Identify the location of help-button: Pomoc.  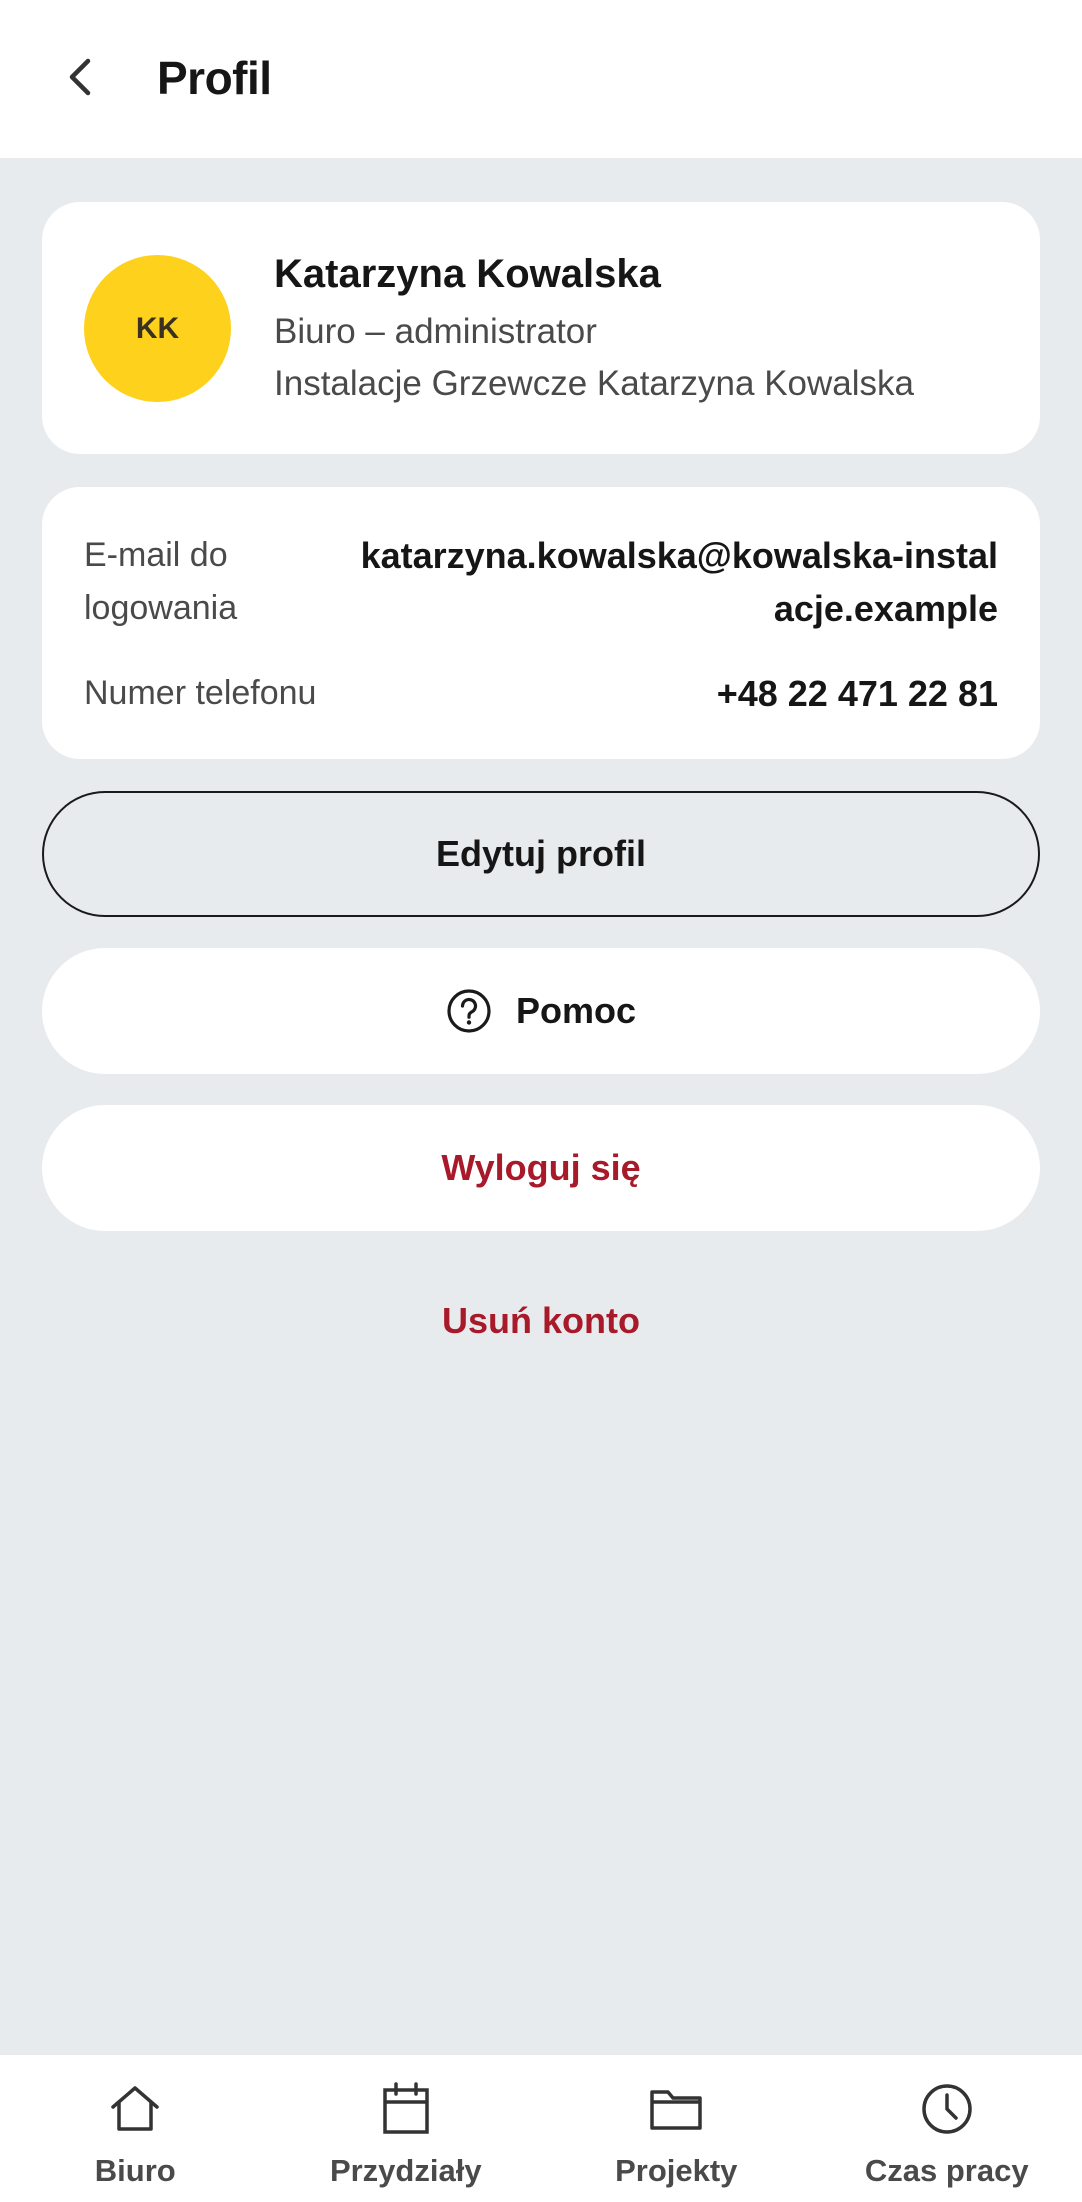
(541, 1011).